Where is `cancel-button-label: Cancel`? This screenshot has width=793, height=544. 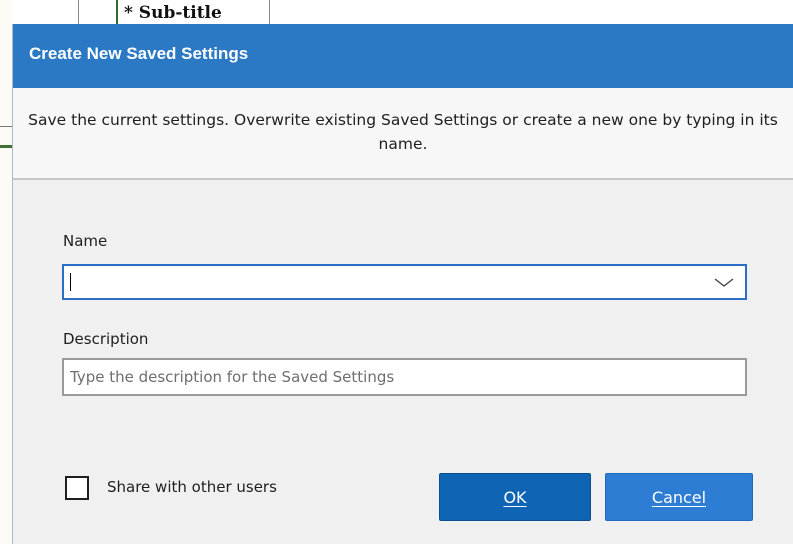 cancel-button-label: Cancel is located at coordinates (679, 497).